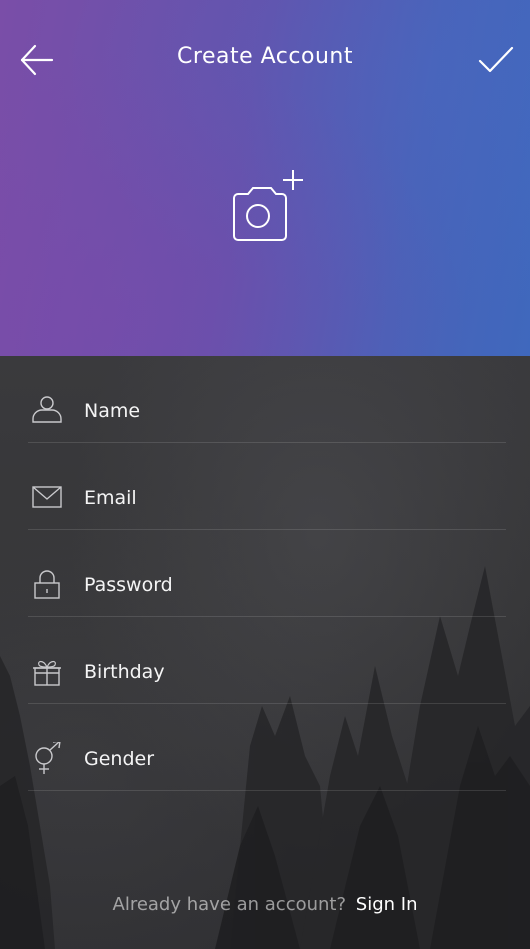 The image size is (530, 949). What do you see at coordinates (48, 758) in the screenshot?
I see `gender-icon` at bounding box center [48, 758].